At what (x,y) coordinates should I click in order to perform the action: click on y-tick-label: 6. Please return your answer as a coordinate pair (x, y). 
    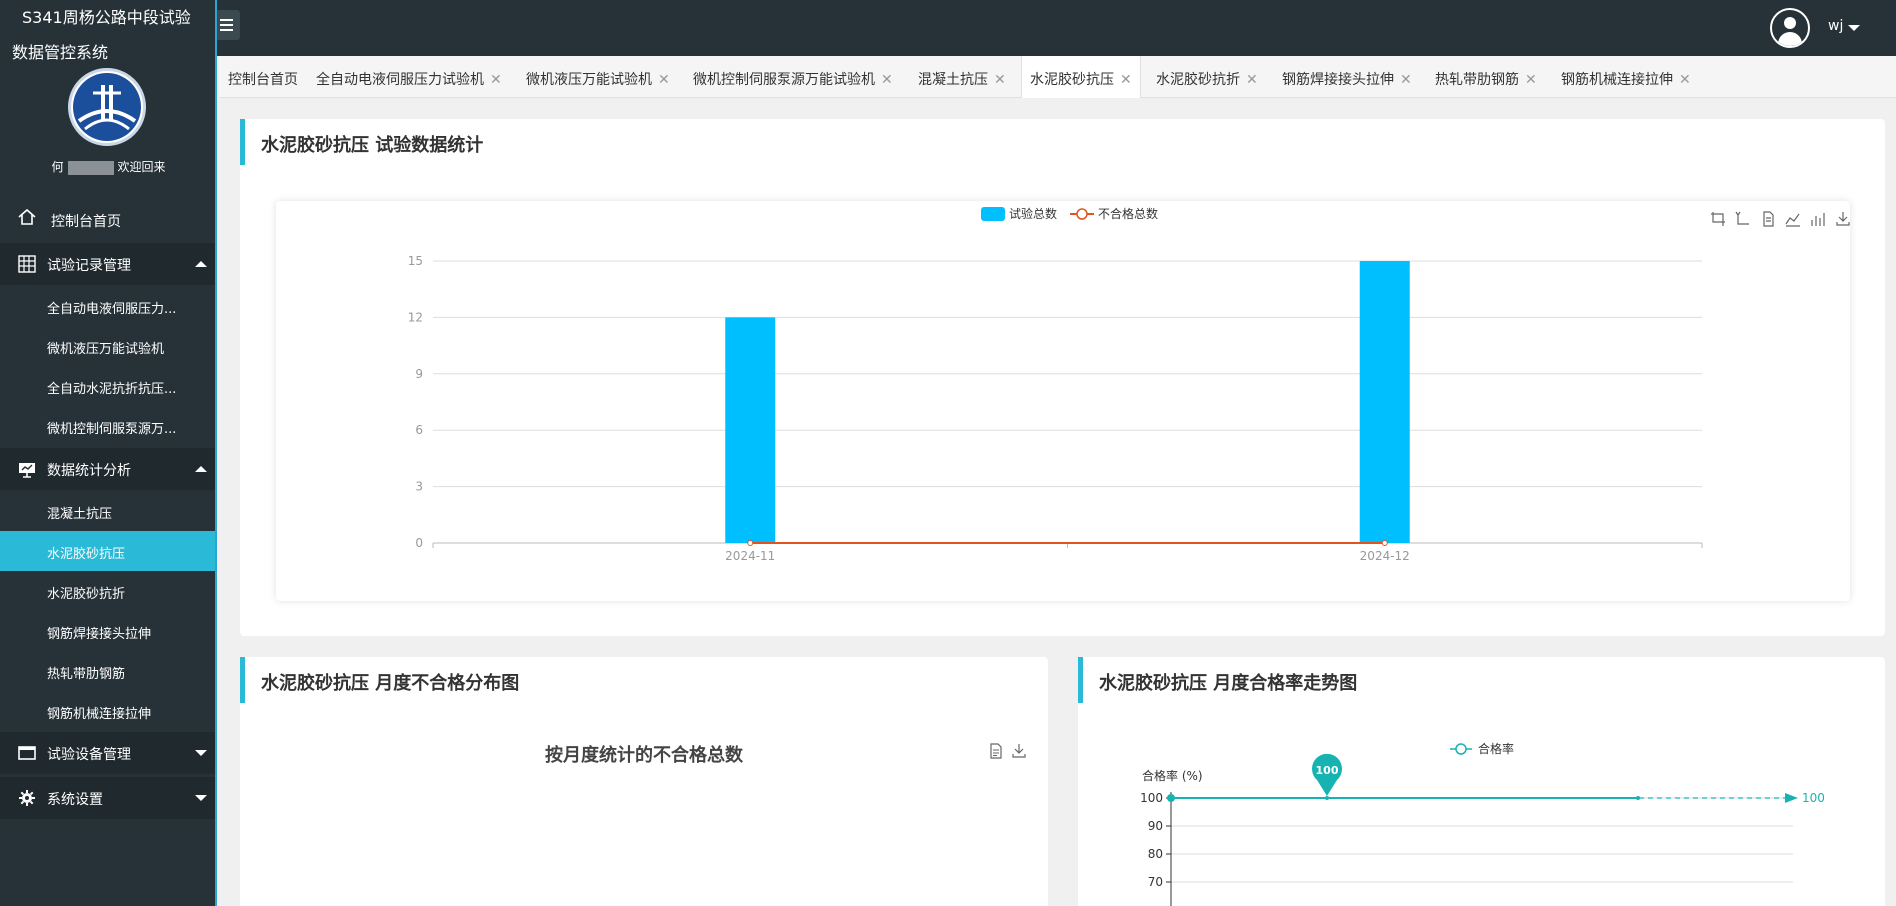
    Looking at the image, I should click on (419, 430).